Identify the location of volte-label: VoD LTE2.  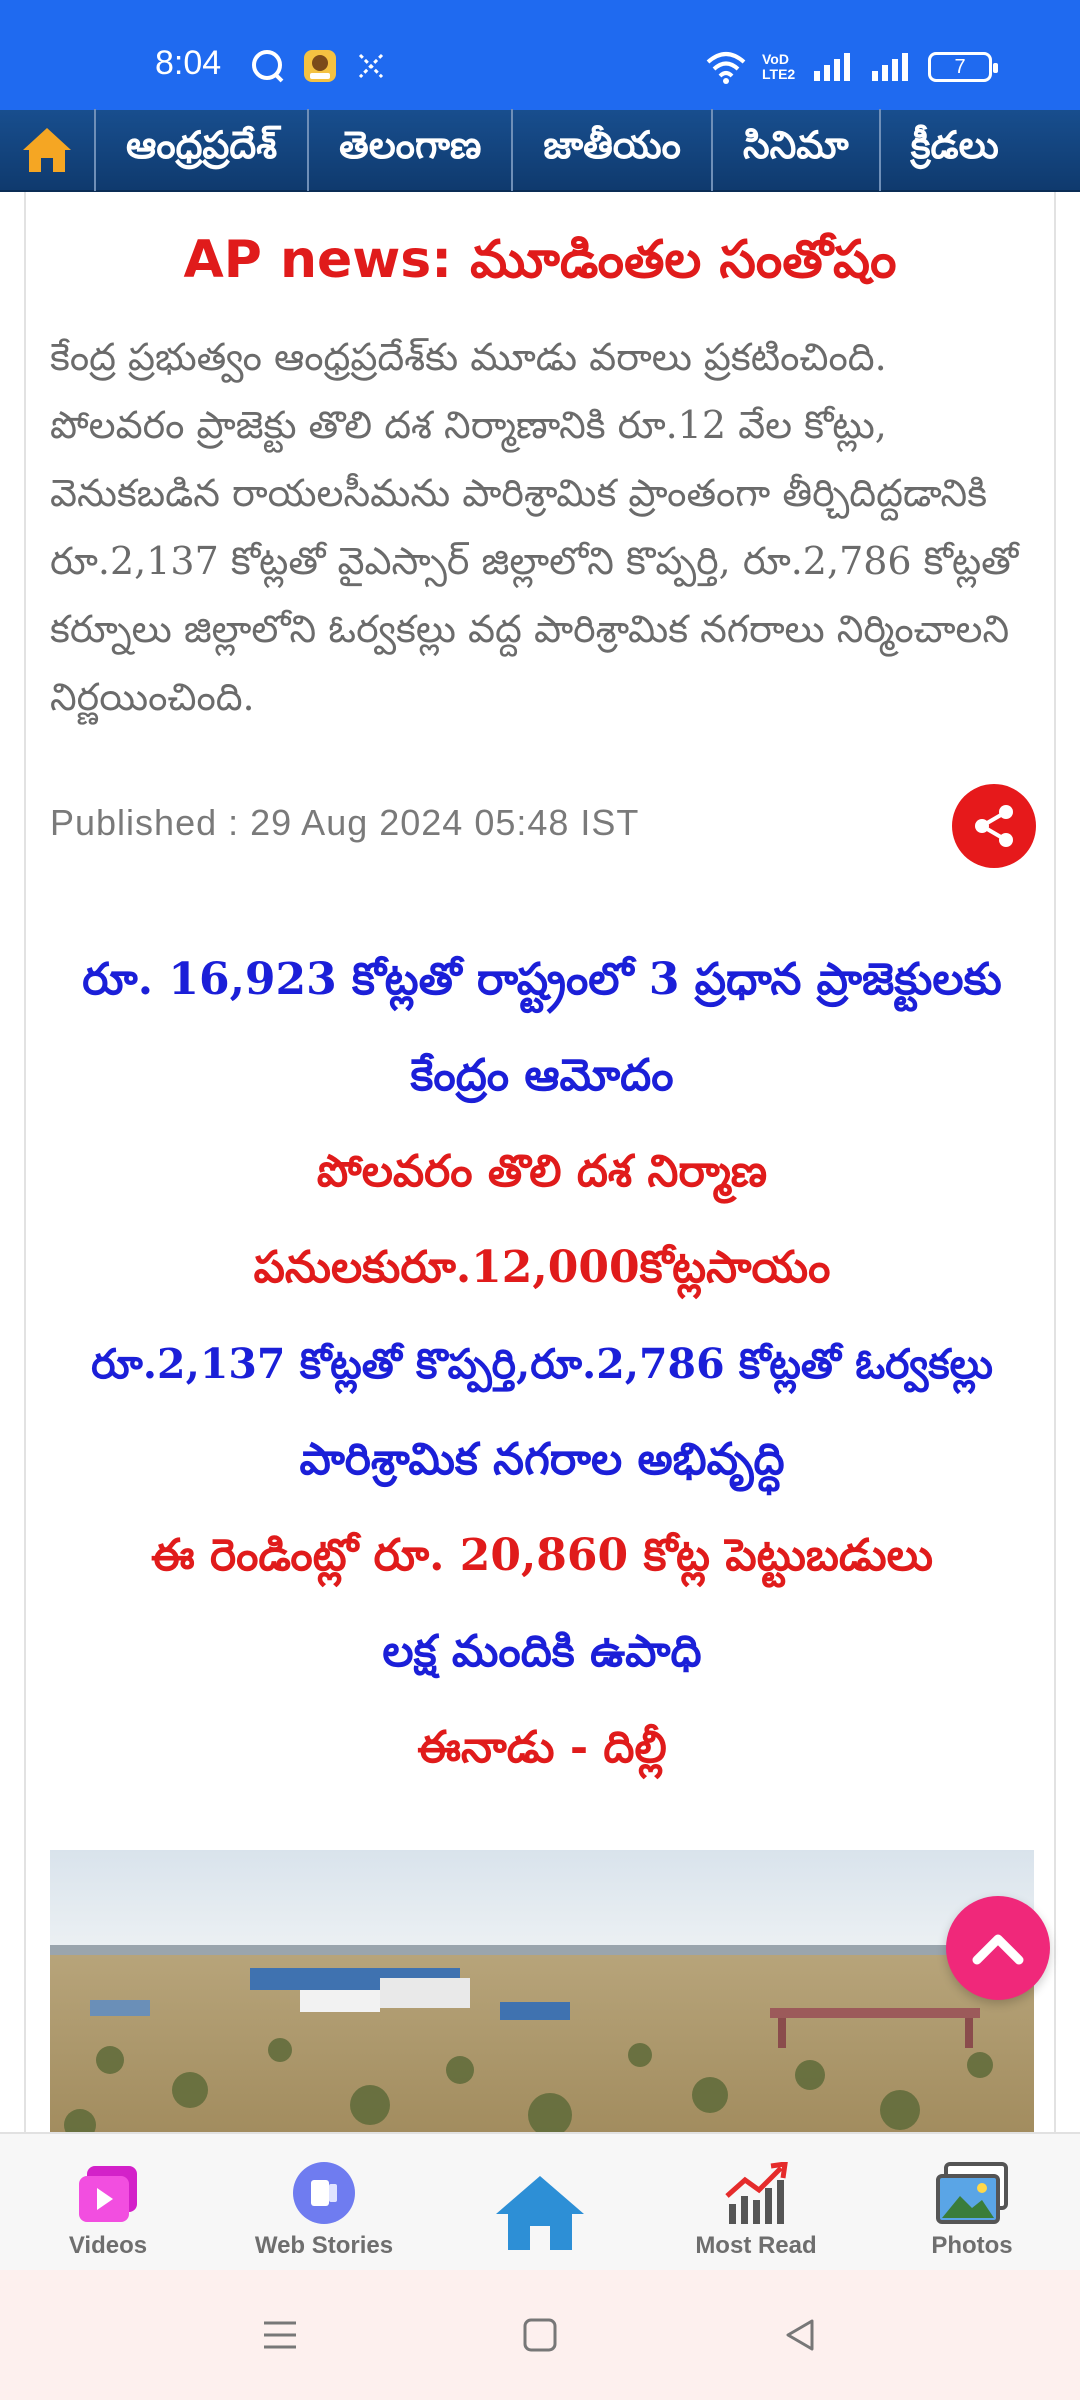
(779, 66).